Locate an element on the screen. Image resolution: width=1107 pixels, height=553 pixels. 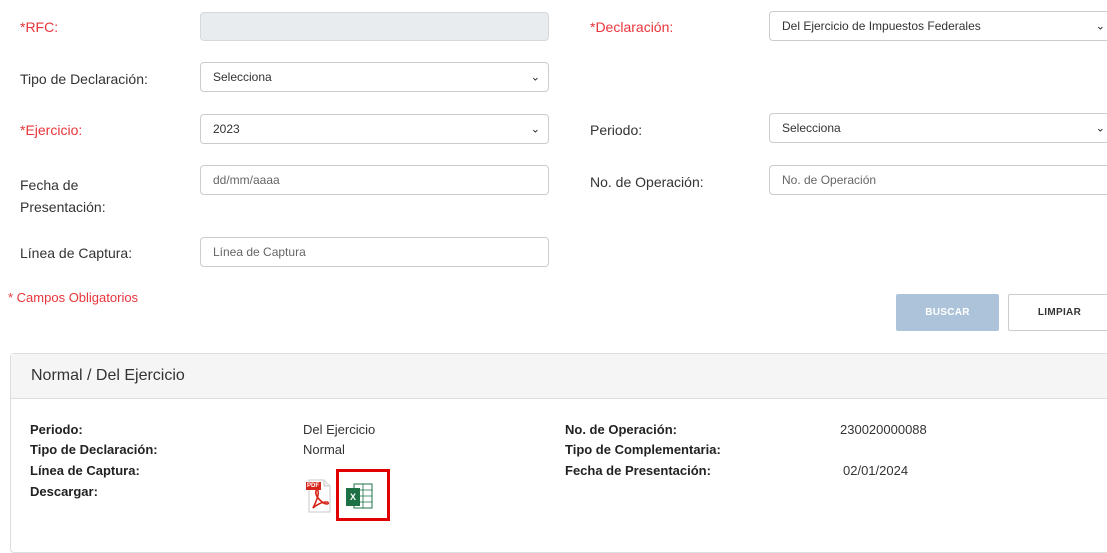
ejercicio-select: 2023 ⌄ is located at coordinates (374, 129).